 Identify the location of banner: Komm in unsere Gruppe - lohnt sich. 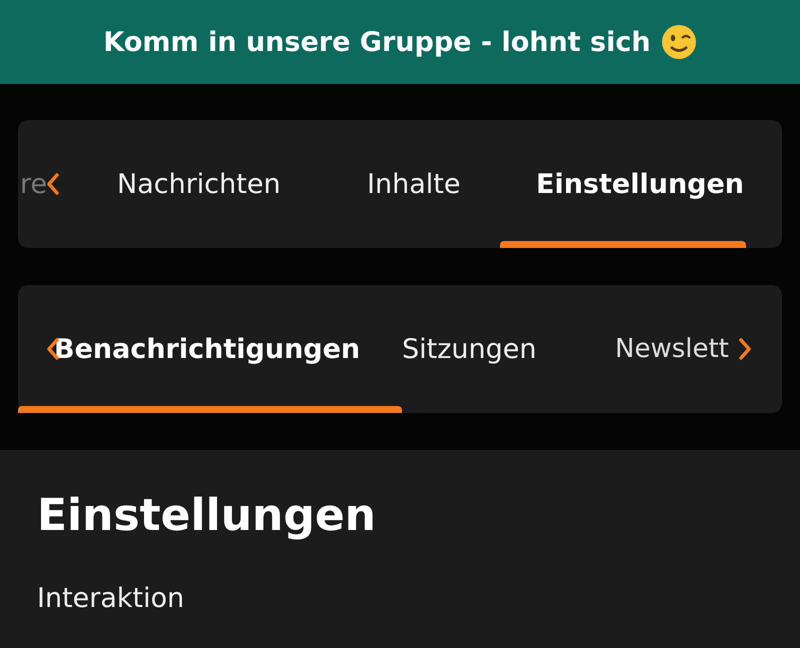
(400, 42).